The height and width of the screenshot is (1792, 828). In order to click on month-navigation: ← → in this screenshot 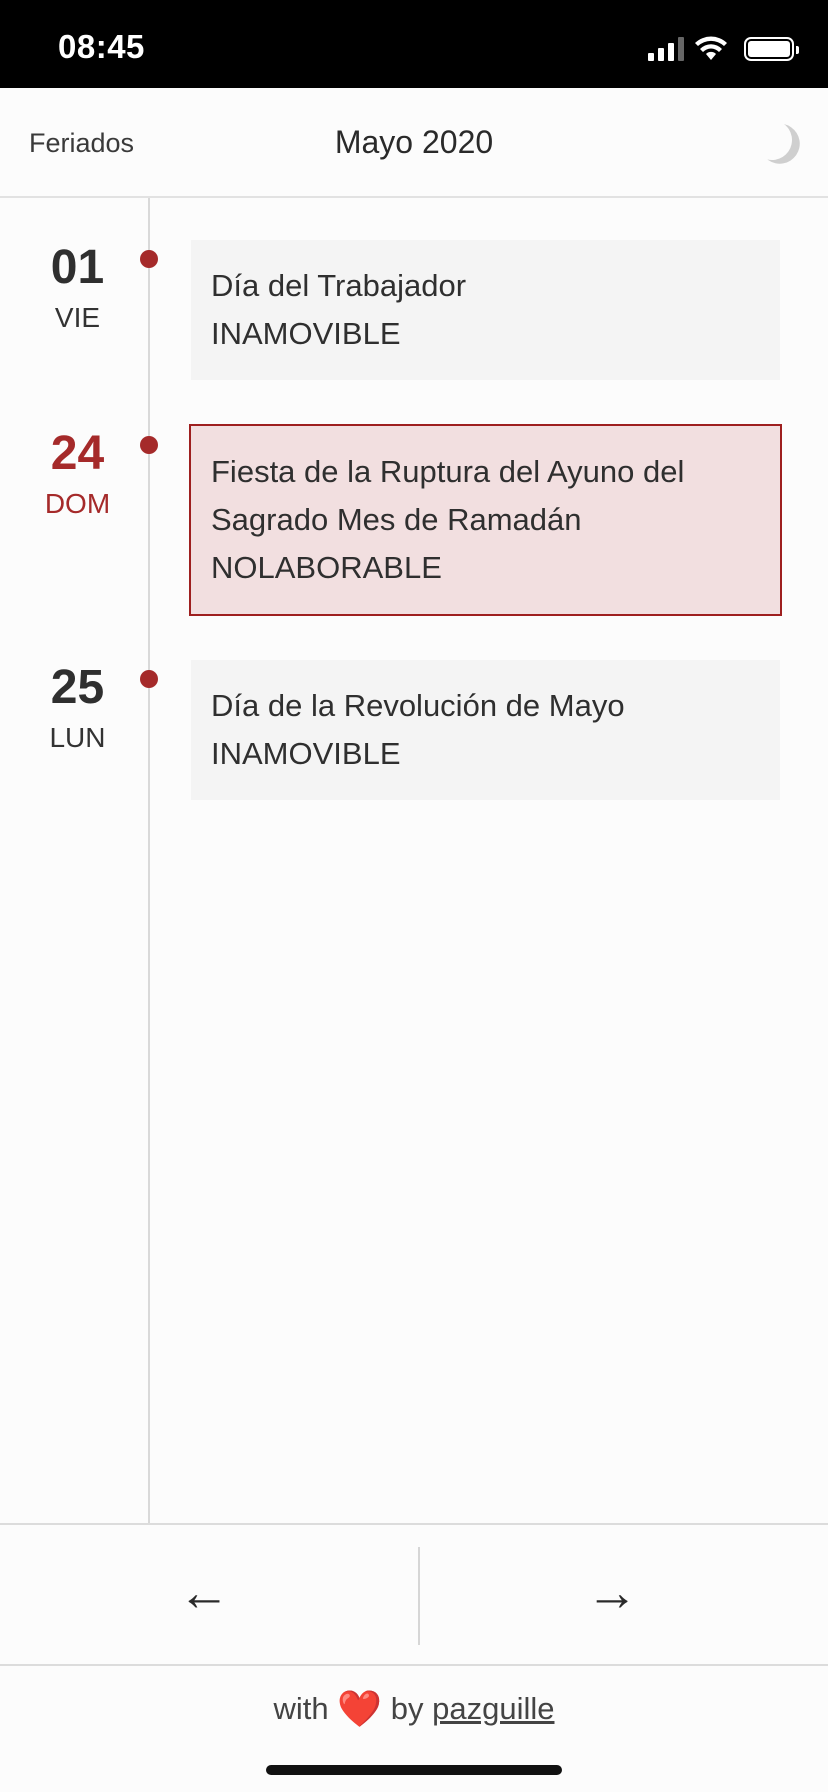, I will do `click(414, 1594)`.